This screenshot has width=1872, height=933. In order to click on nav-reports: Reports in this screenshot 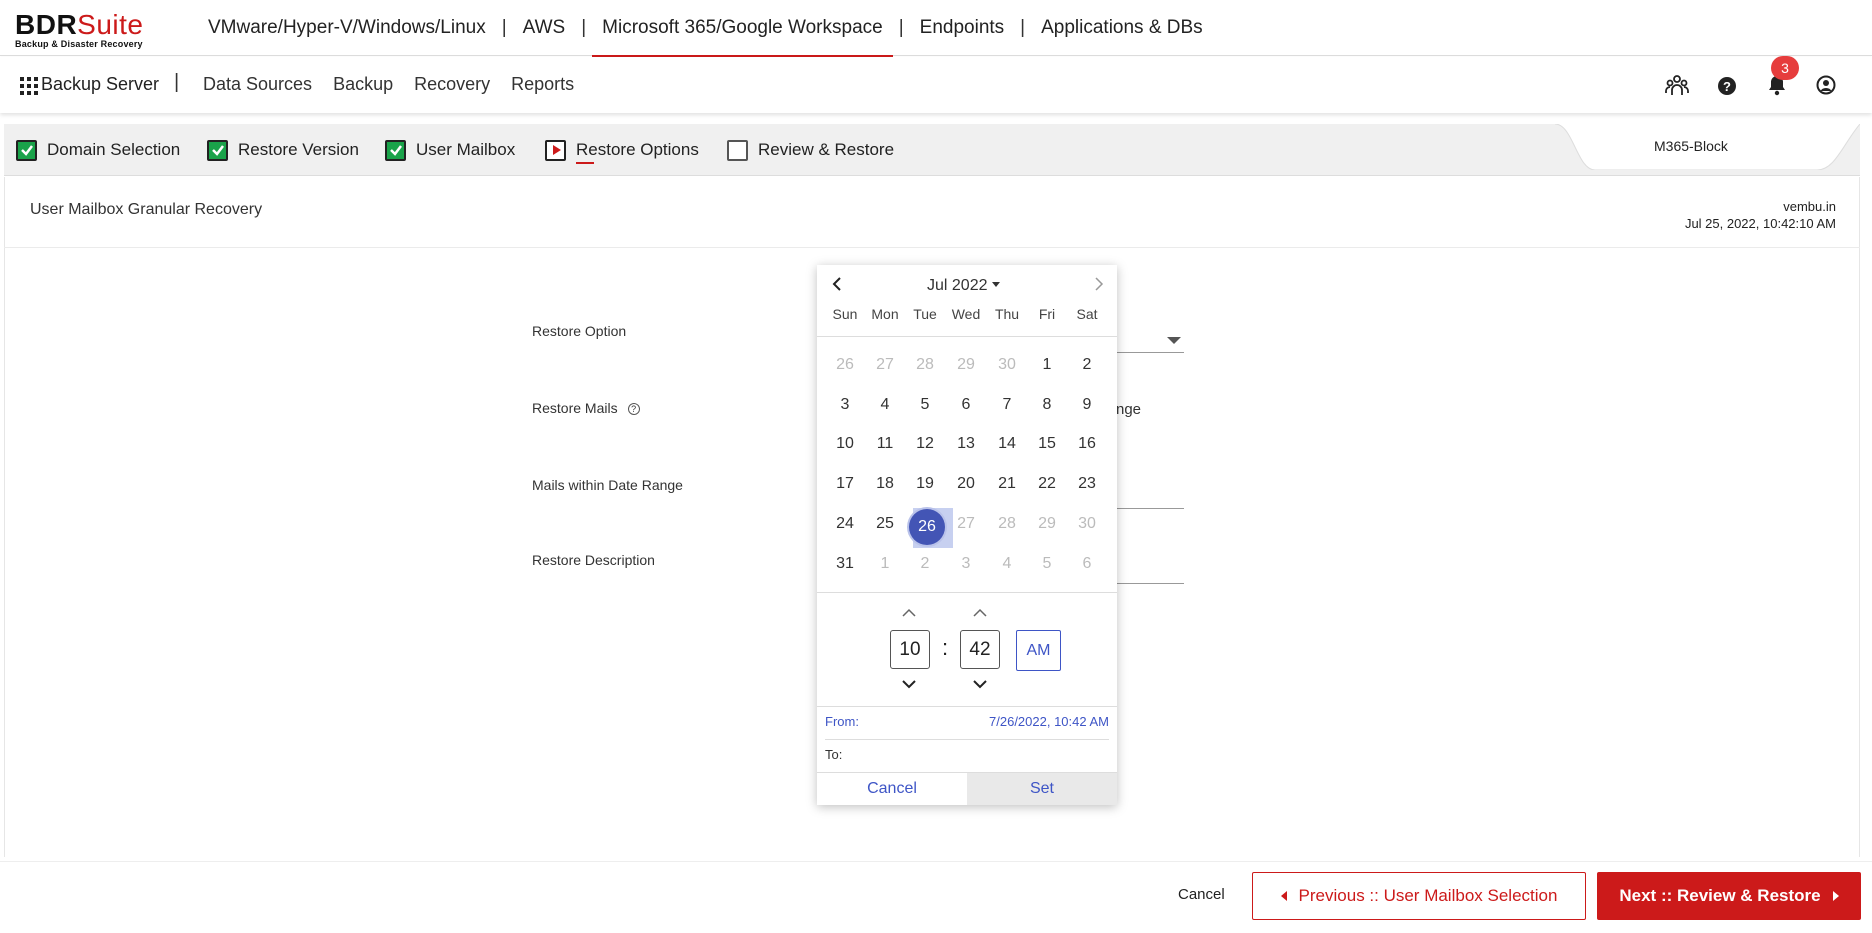, I will do `click(542, 84)`.